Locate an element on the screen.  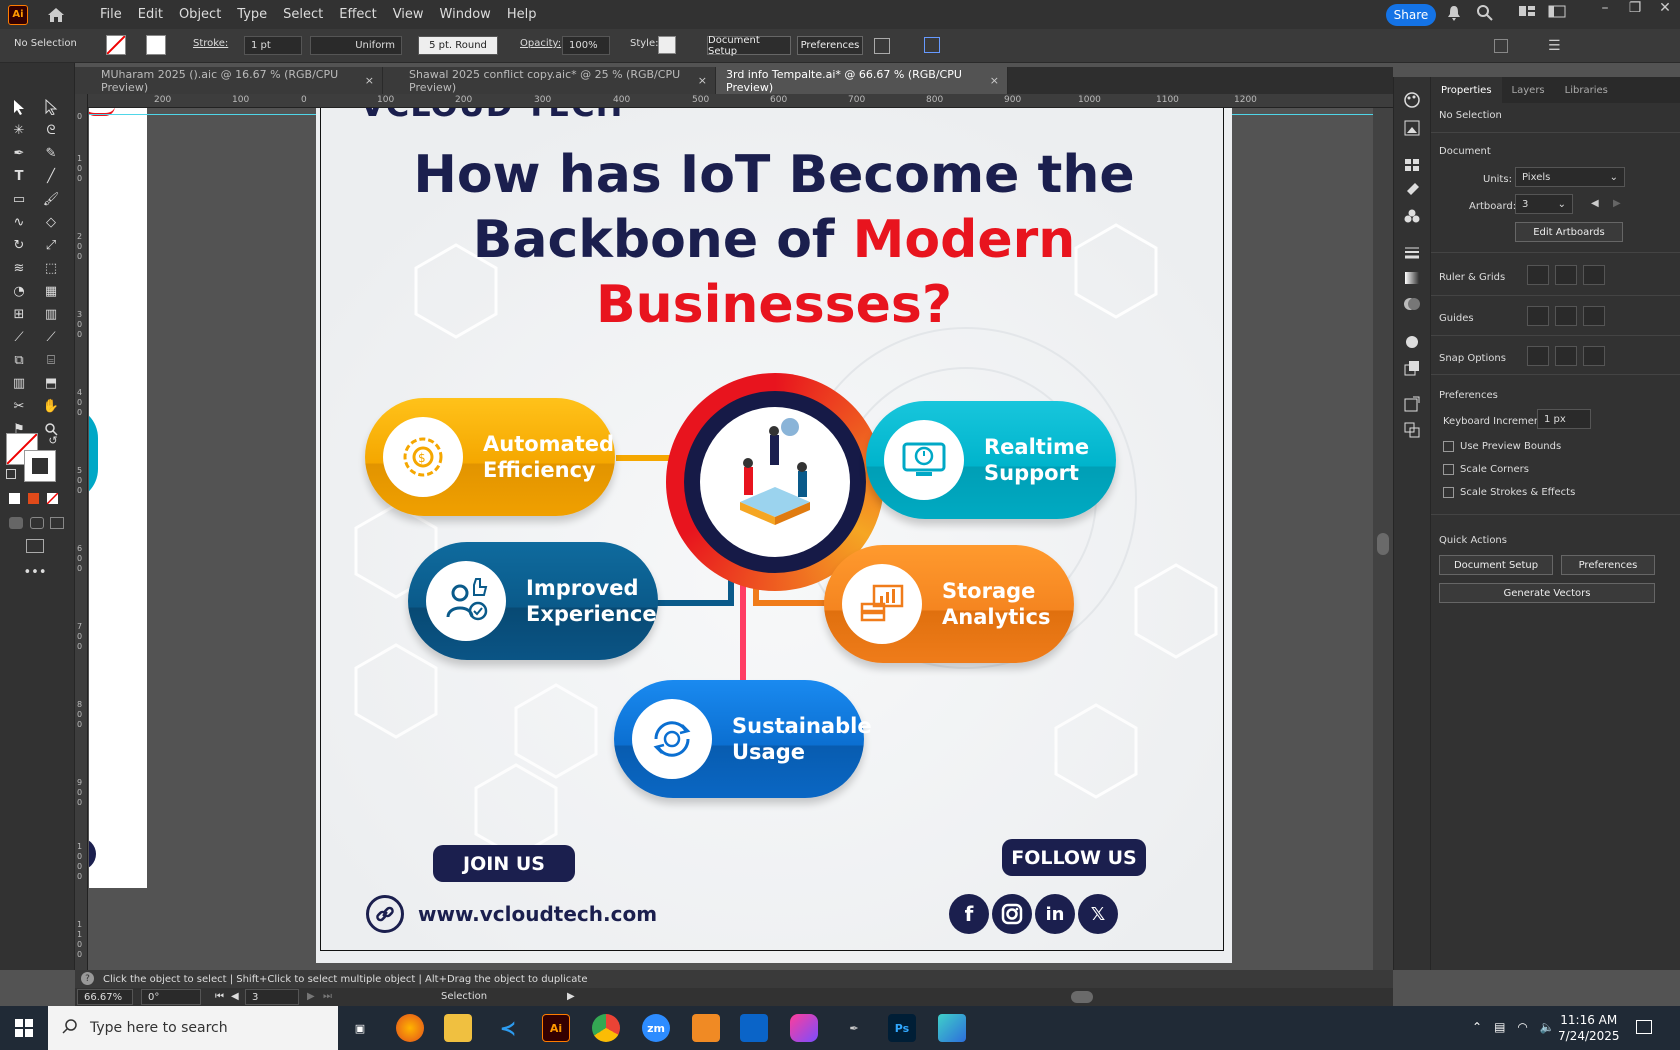
width-tool-icon: ≋ is located at coordinates (19, 268).